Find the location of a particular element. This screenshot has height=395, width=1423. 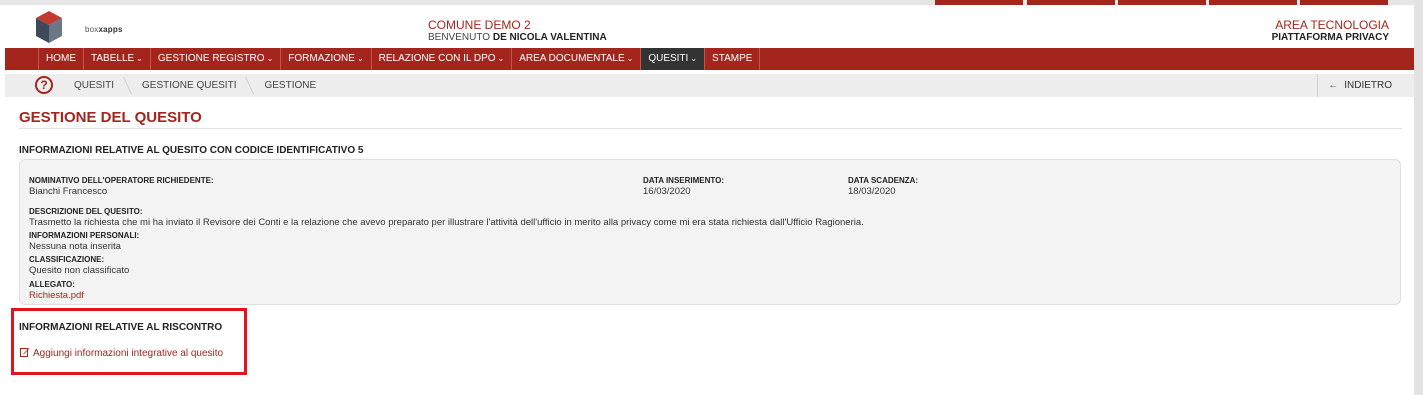

nav-item-quesiti: QUESITI ⌄ is located at coordinates (673, 59).